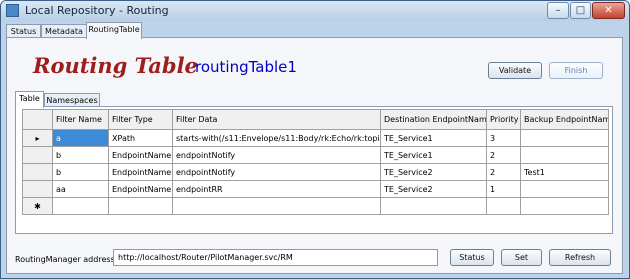 The image size is (630, 279). I want to click on new-cell-backup, so click(564, 206).